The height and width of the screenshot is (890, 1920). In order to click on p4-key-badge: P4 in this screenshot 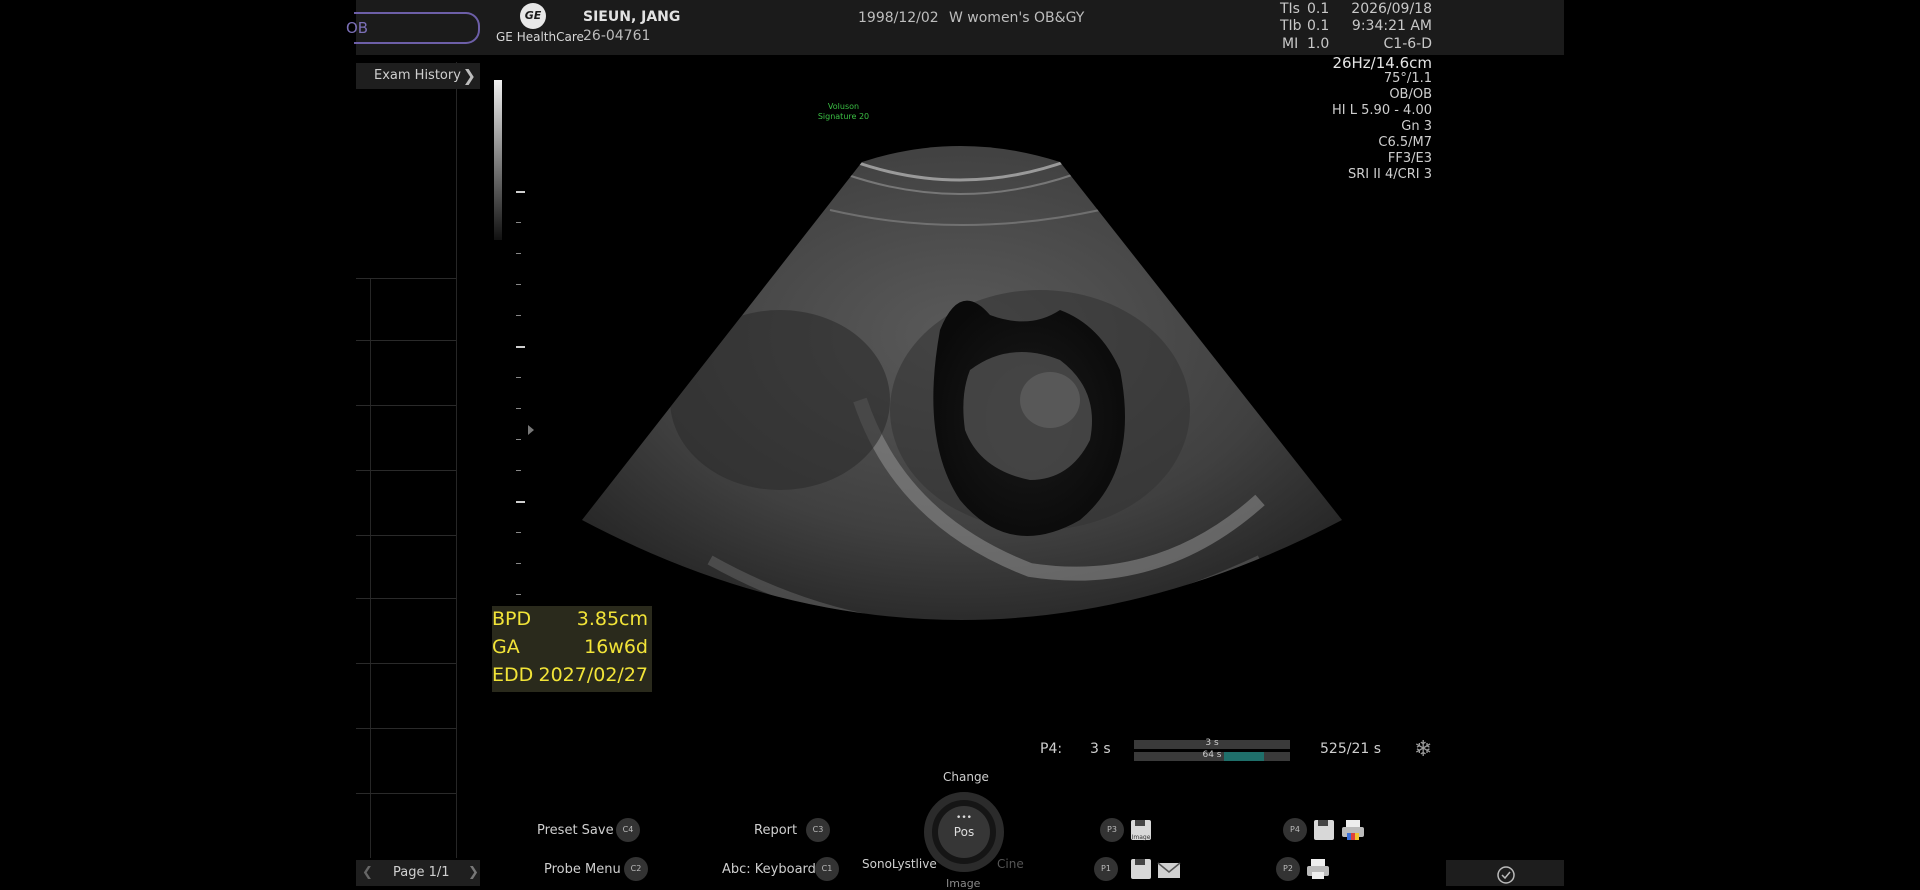, I will do `click(1295, 830)`.